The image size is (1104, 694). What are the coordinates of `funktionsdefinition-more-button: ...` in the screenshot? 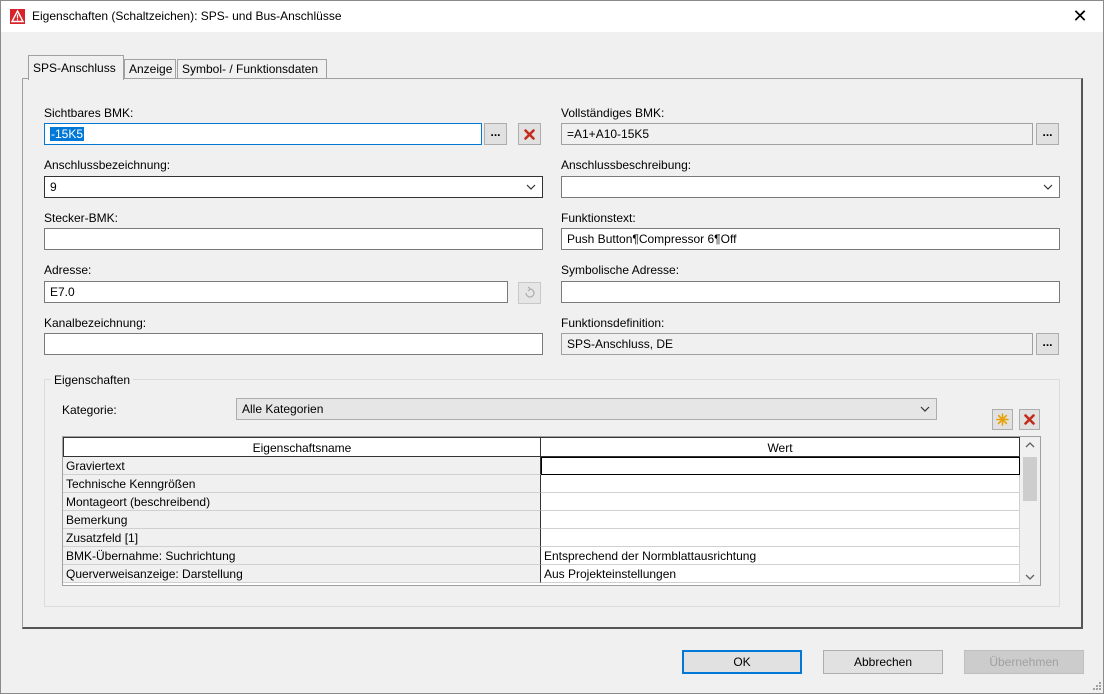 It's located at (1047, 344).